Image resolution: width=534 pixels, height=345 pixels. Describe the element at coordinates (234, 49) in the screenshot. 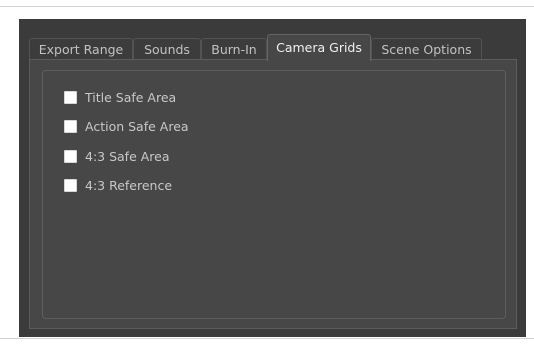

I see `tab-burn-in: Burn-In` at that location.